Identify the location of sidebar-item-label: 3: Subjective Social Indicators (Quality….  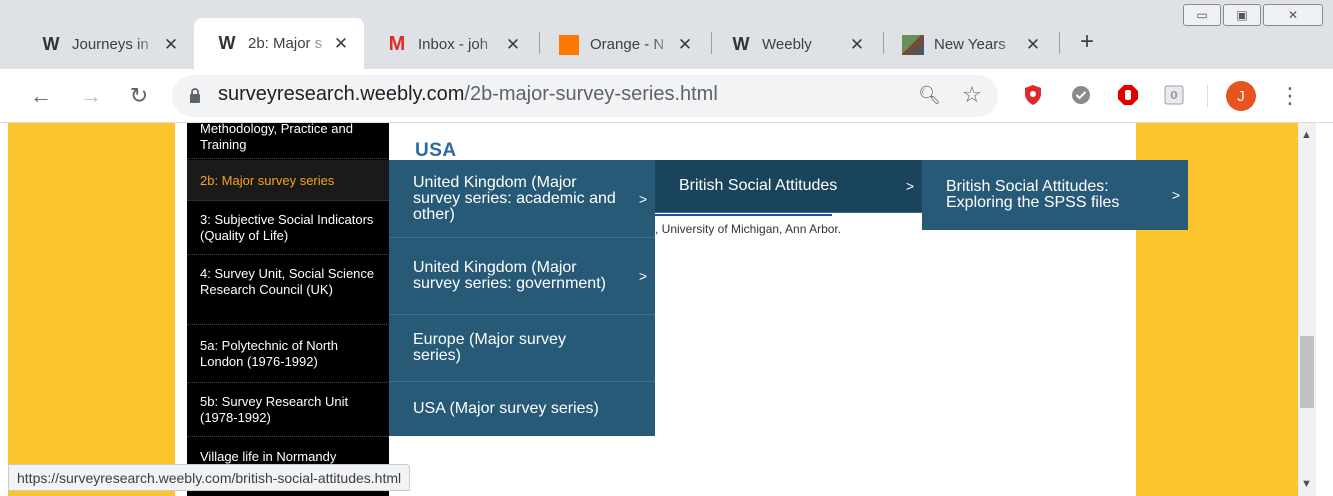
(287, 227).